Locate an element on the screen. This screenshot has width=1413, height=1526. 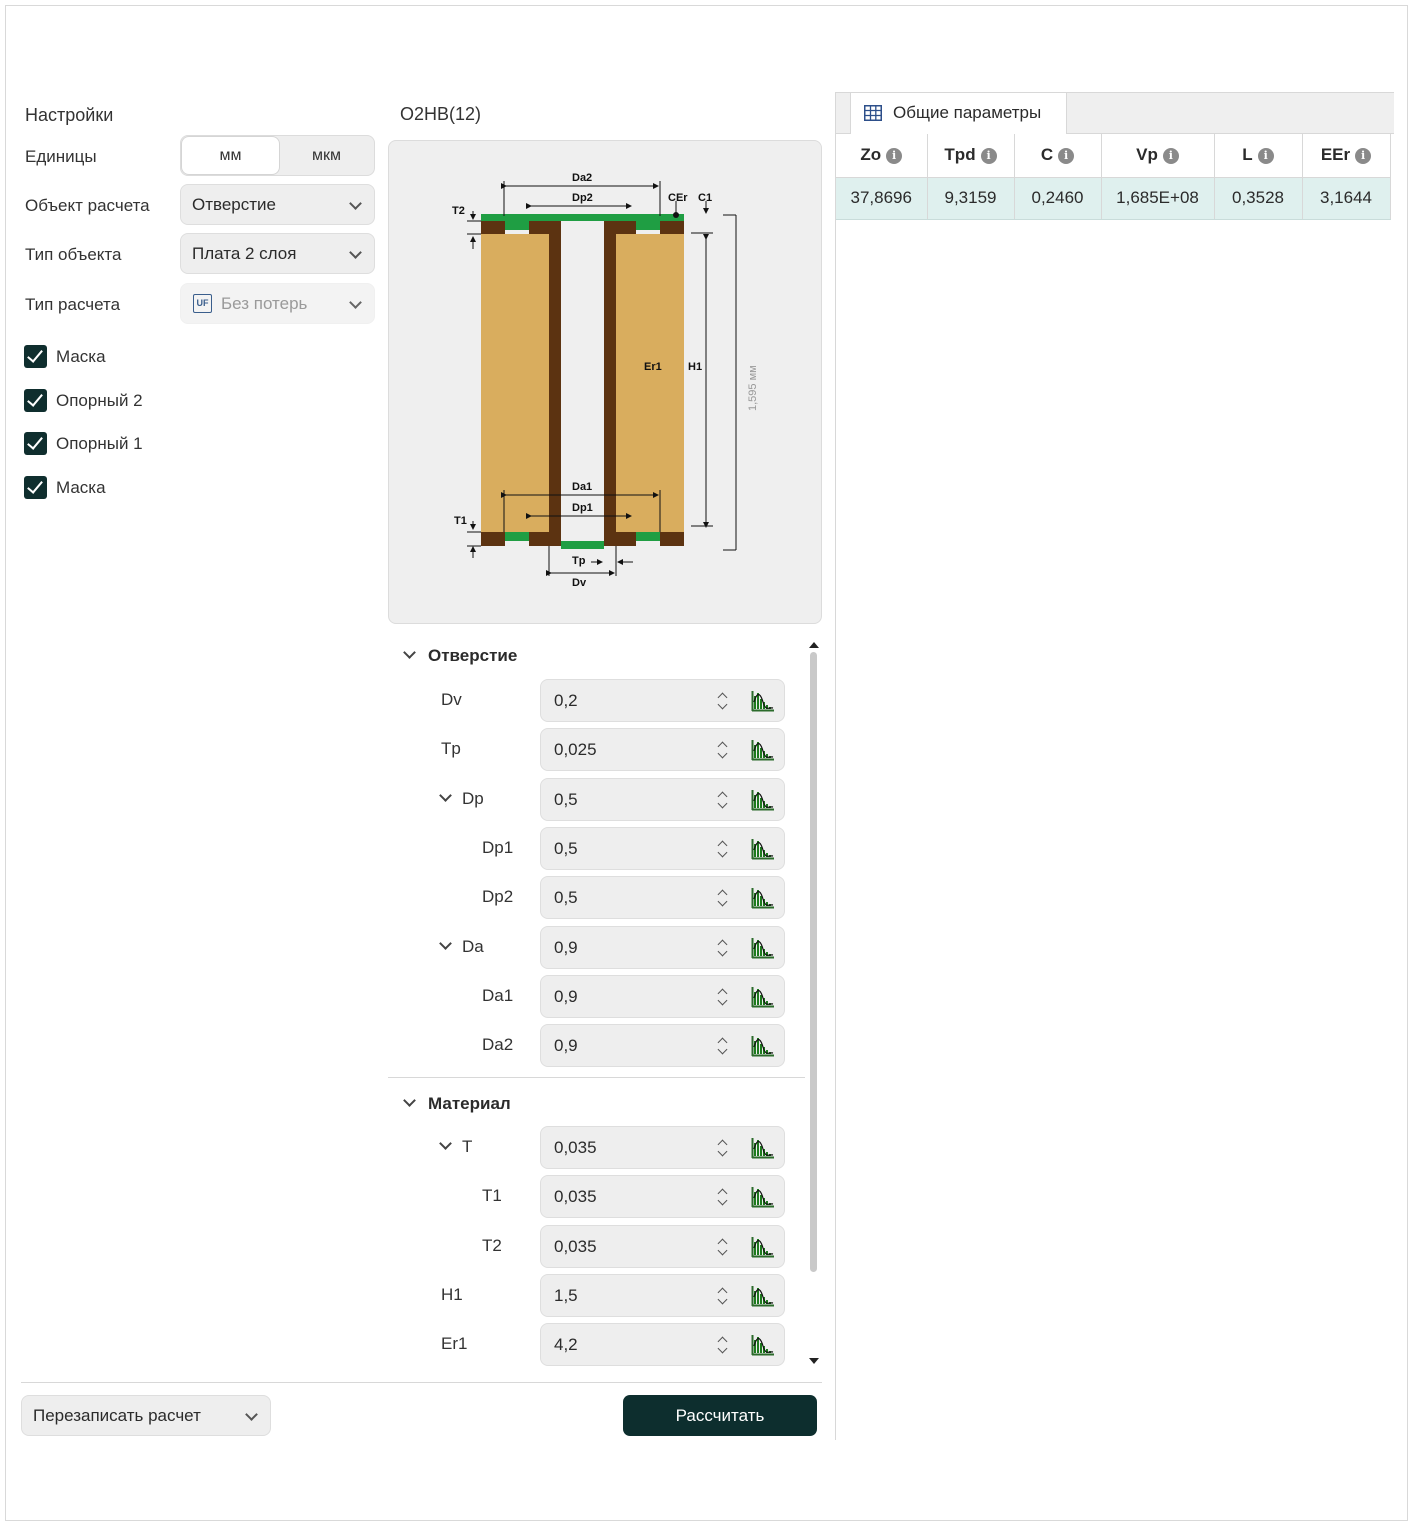
param-label: Da is located at coordinates (461, 947).